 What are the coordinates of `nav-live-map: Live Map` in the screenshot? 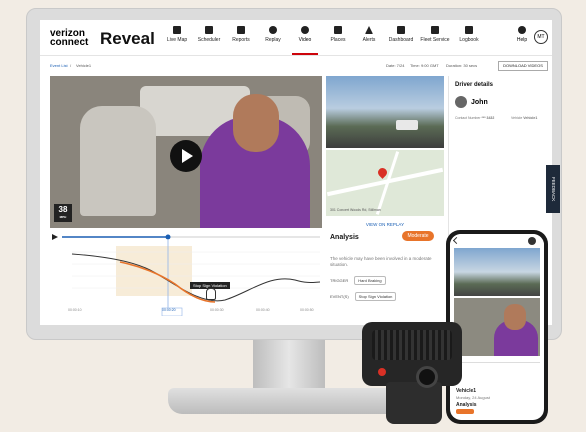 It's located at (177, 34).